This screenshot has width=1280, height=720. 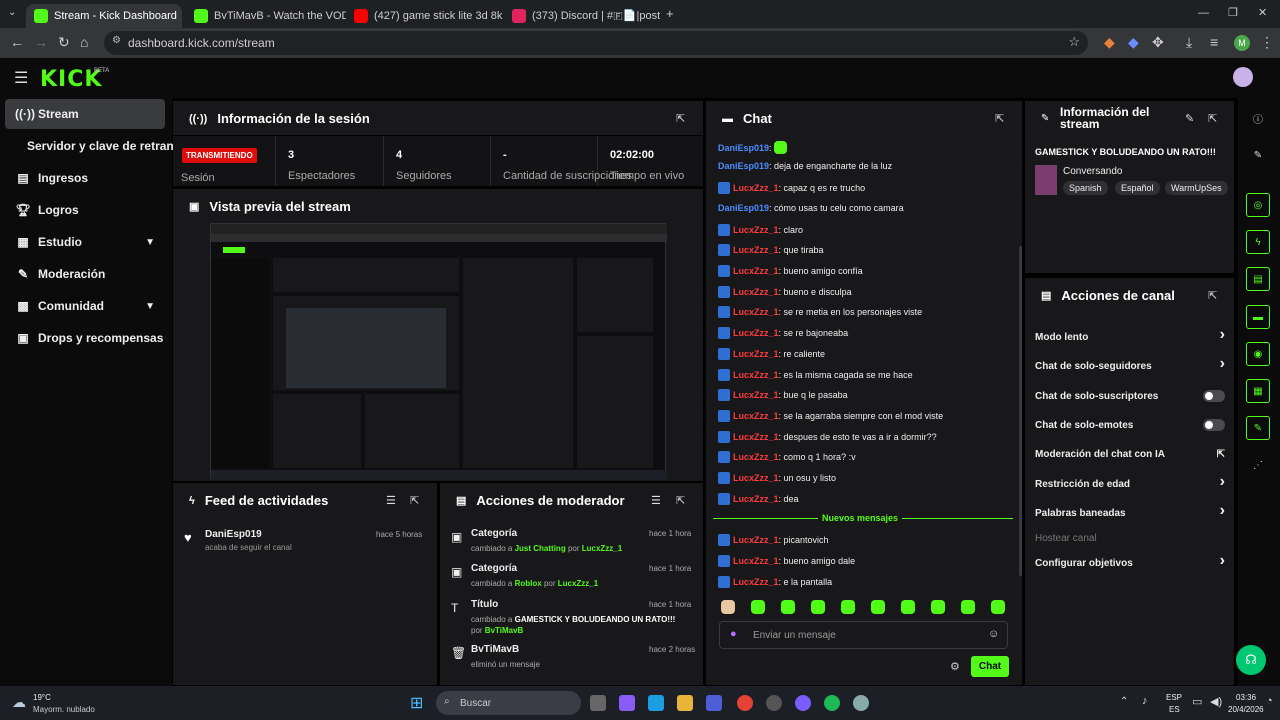 What do you see at coordinates (863, 635) in the screenshot?
I see `chat-input: ● Enviar un mensaje ☺` at bounding box center [863, 635].